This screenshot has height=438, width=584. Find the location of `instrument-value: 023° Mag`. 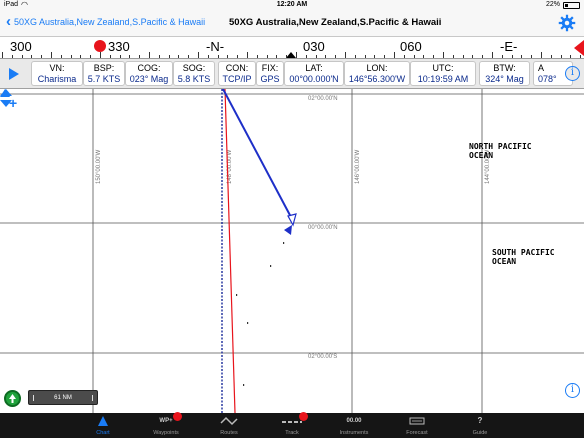

instrument-value: 023° Mag is located at coordinates (149, 79).